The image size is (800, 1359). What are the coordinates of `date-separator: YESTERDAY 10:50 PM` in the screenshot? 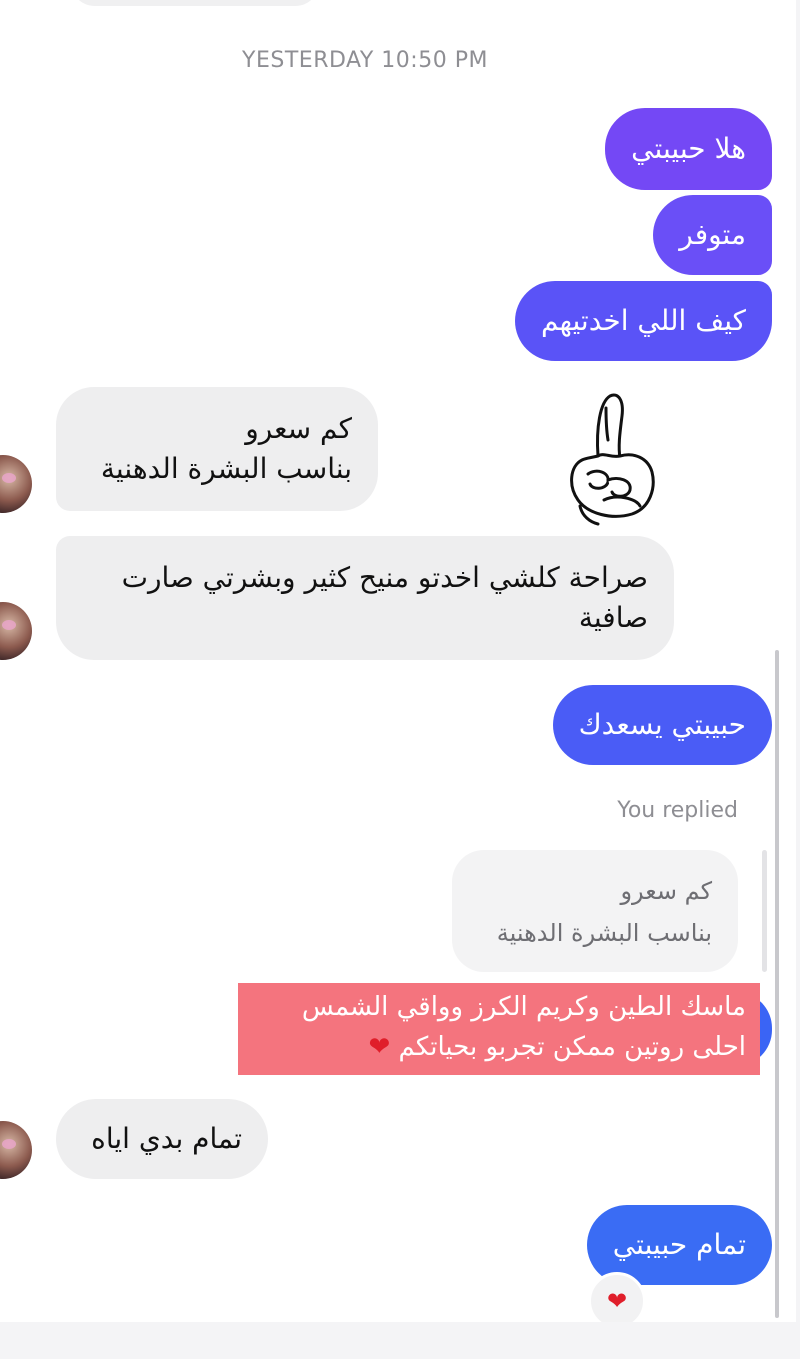 It's located at (365, 60).